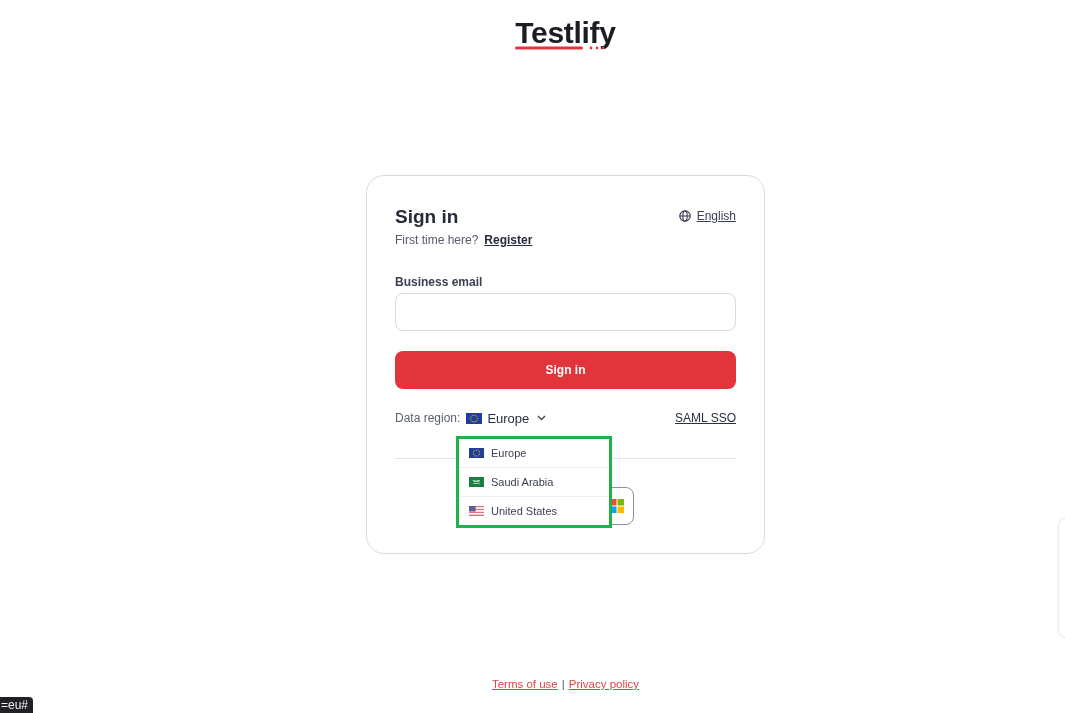 Image resolution: width=1065 pixels, height=713 pixels. What do you see at coordinates (565, 33) in the screenshot?
I see `logo-text: Testlify` at bounding box center [565, 33].